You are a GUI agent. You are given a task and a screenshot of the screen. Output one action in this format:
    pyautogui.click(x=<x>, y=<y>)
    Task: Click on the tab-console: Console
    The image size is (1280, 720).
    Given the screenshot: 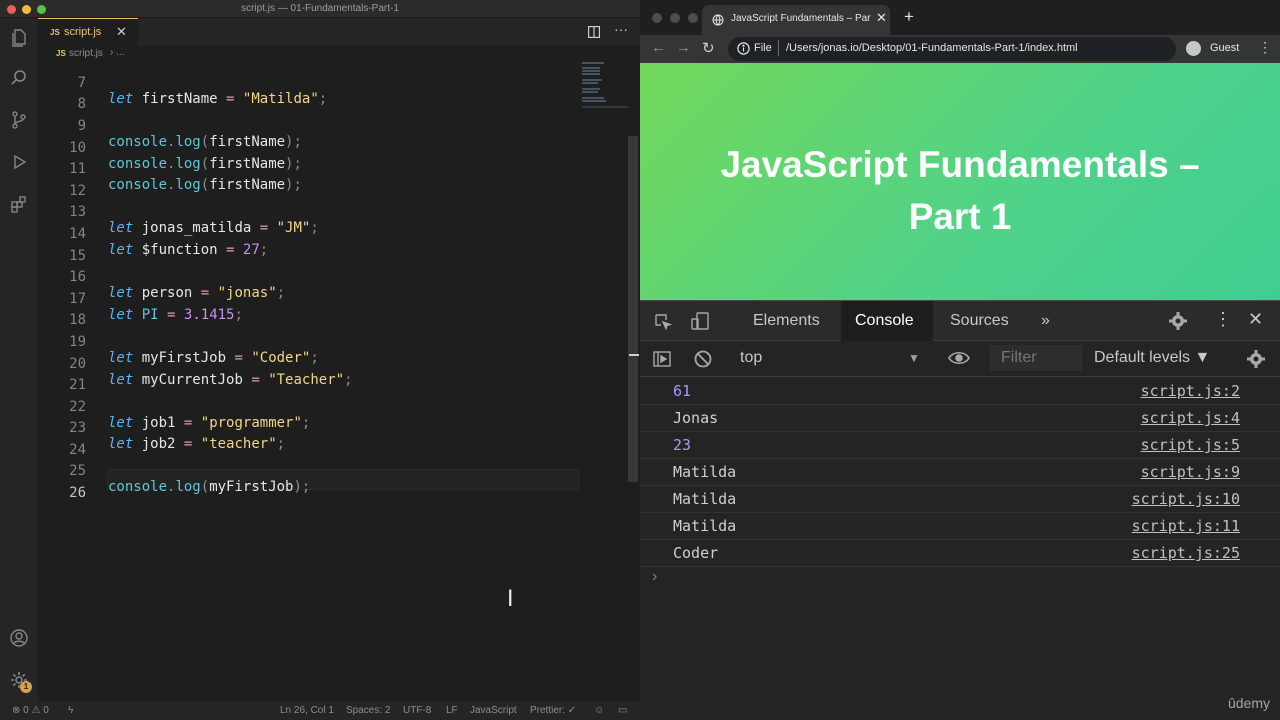 What is the action you would take?
    pyautogui.click(x=887, y=321)
    